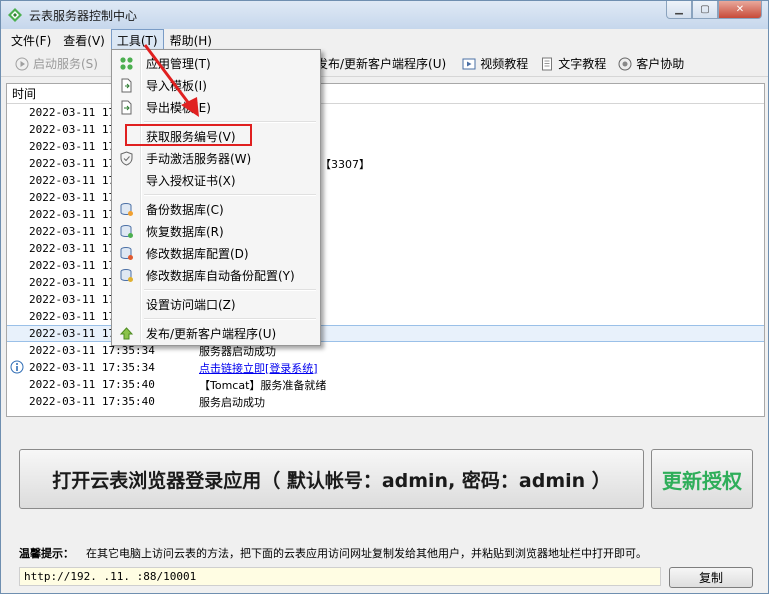 The height and width of the screenshot is (594, 769). I want to click on export-icon, so click(126, 107).